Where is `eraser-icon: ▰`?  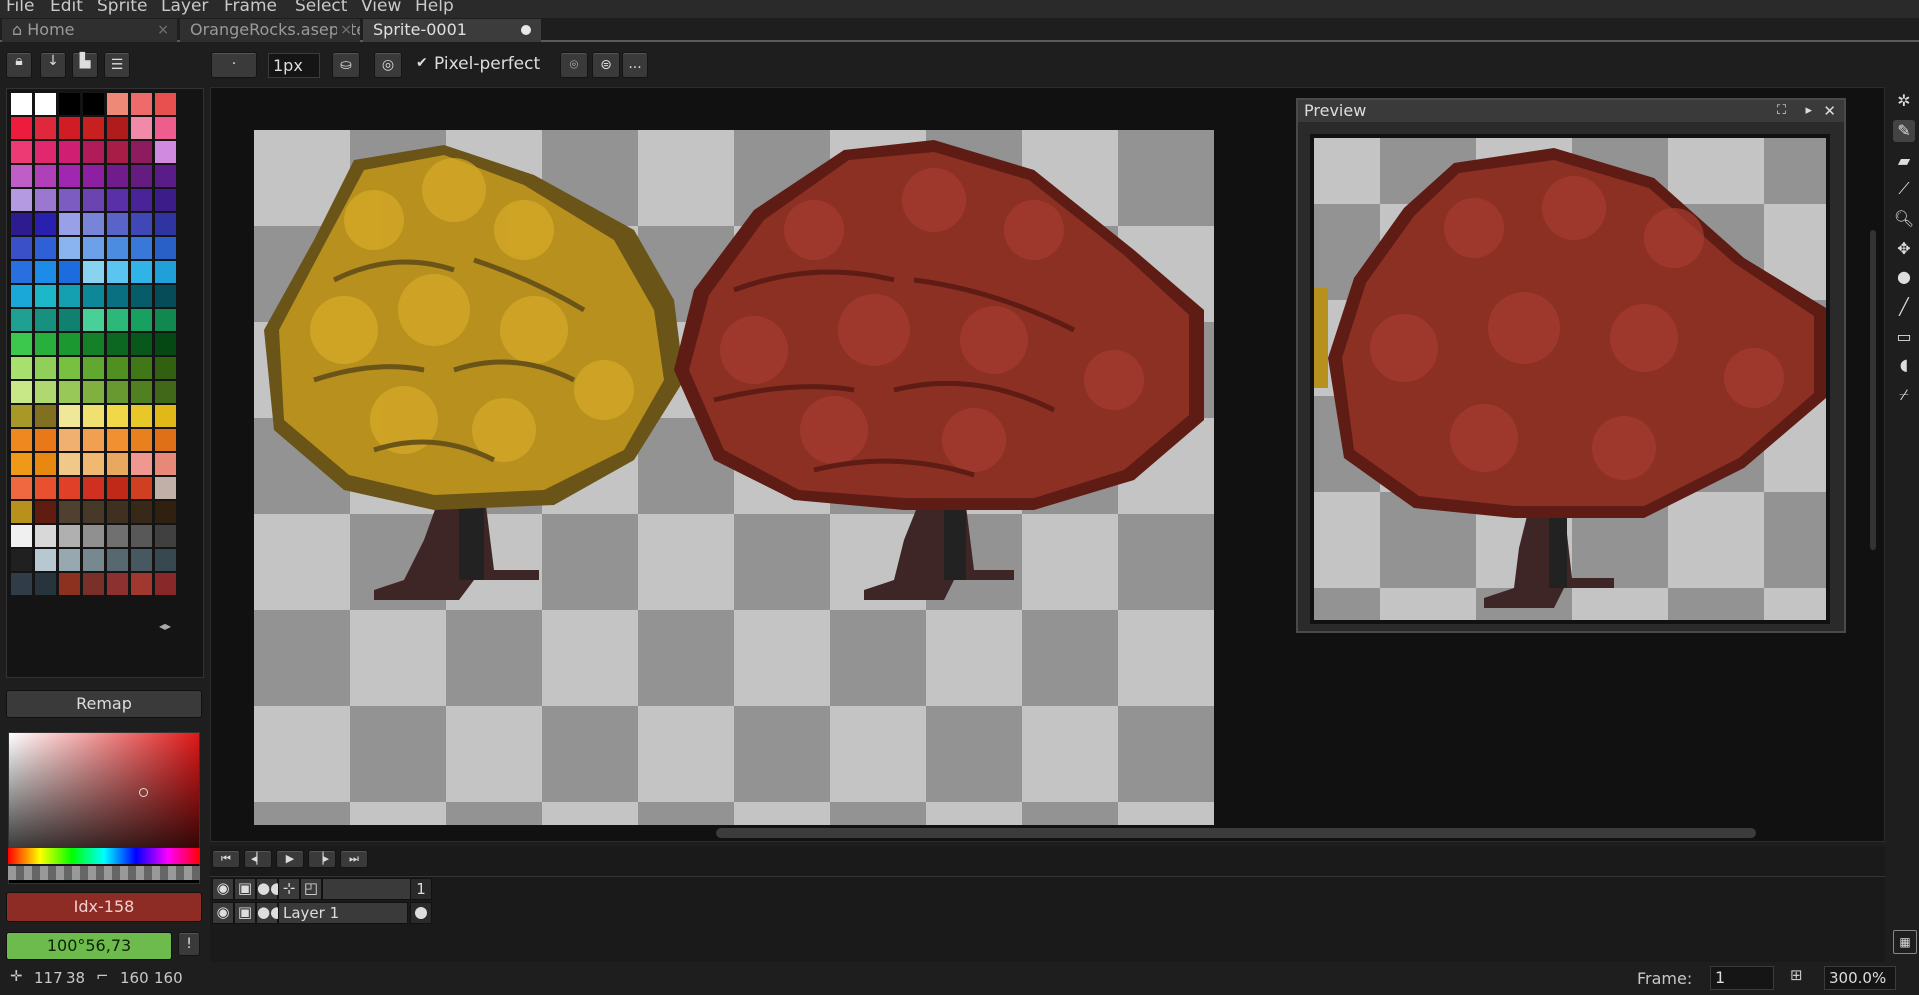
eraser-icon: ▰ is located at coordinates (1904, 161).